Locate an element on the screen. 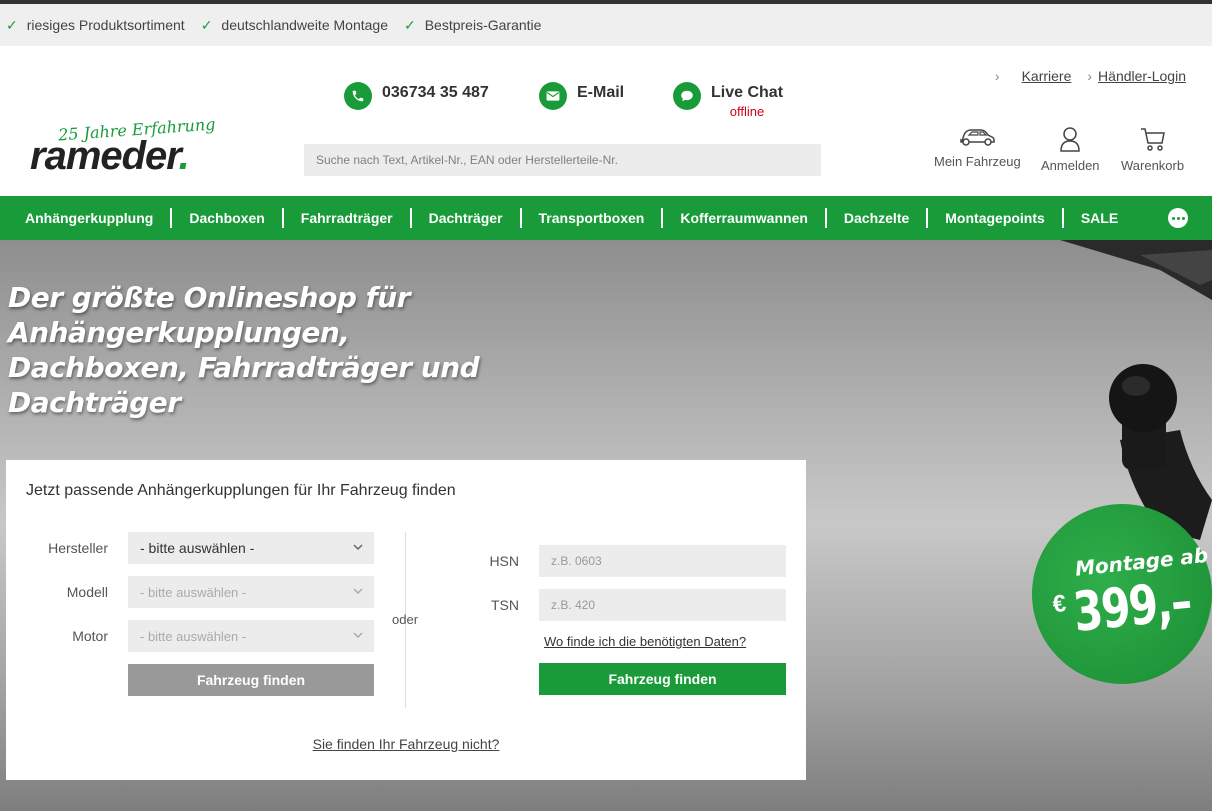 The image size is (1212, 811). meta-link-haendler-login: › Händler-Login is located at coordinates (1136, 76).